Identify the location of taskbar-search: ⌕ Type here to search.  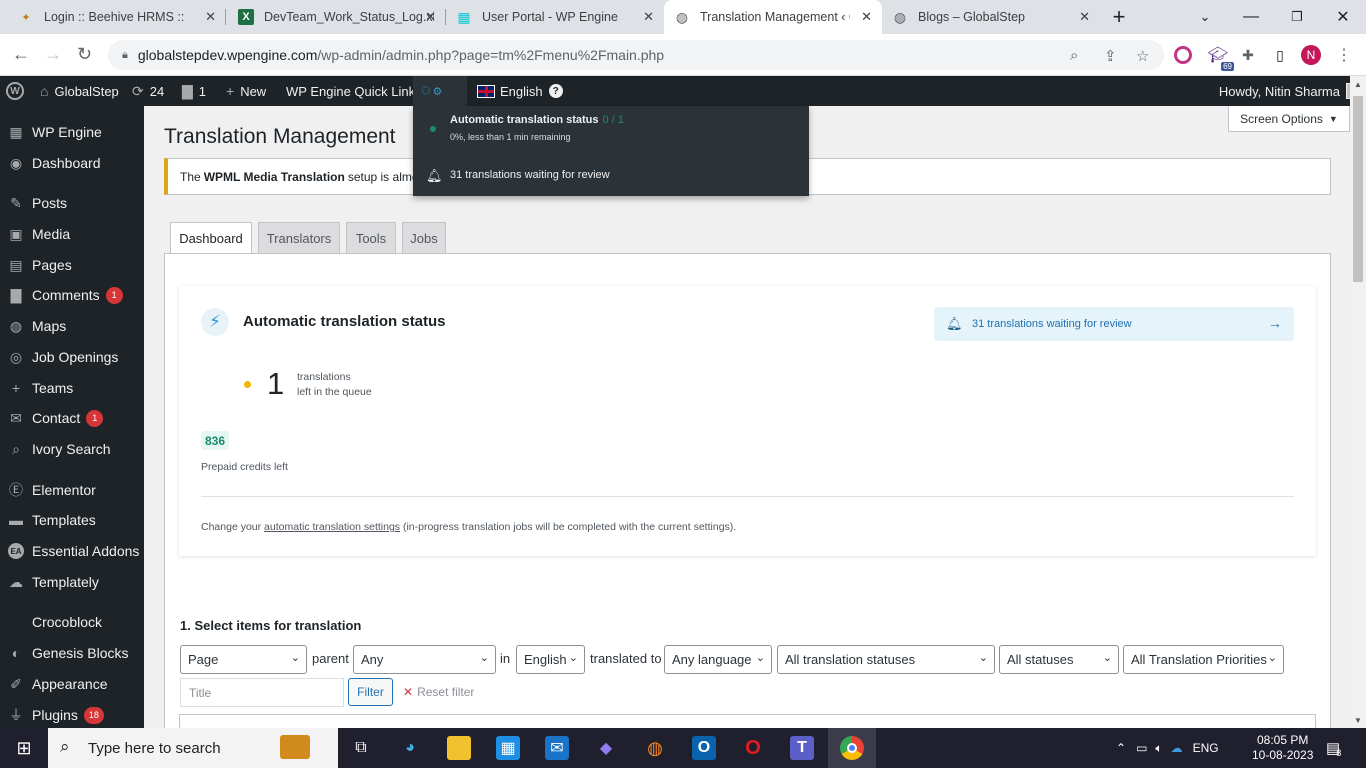
(193, 748).